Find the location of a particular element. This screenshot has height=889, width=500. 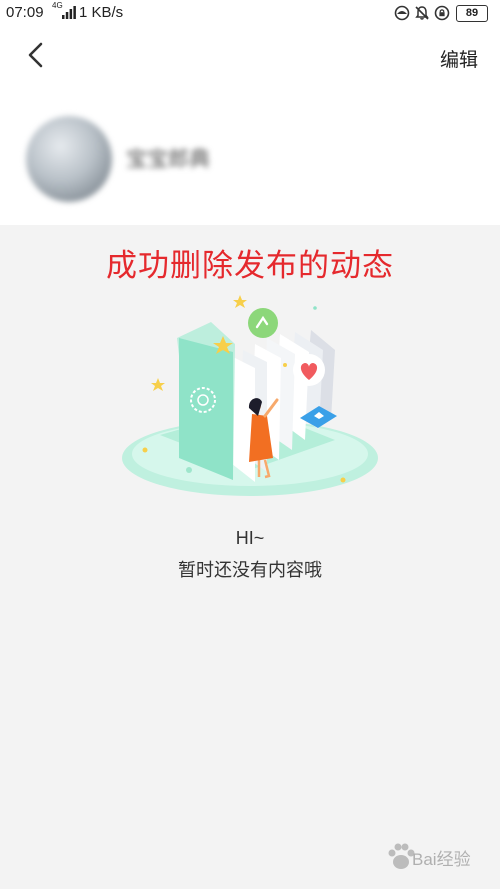

status-bar: 07:09 4G 1 KB/s 89 is located at coordinates (250, 13).